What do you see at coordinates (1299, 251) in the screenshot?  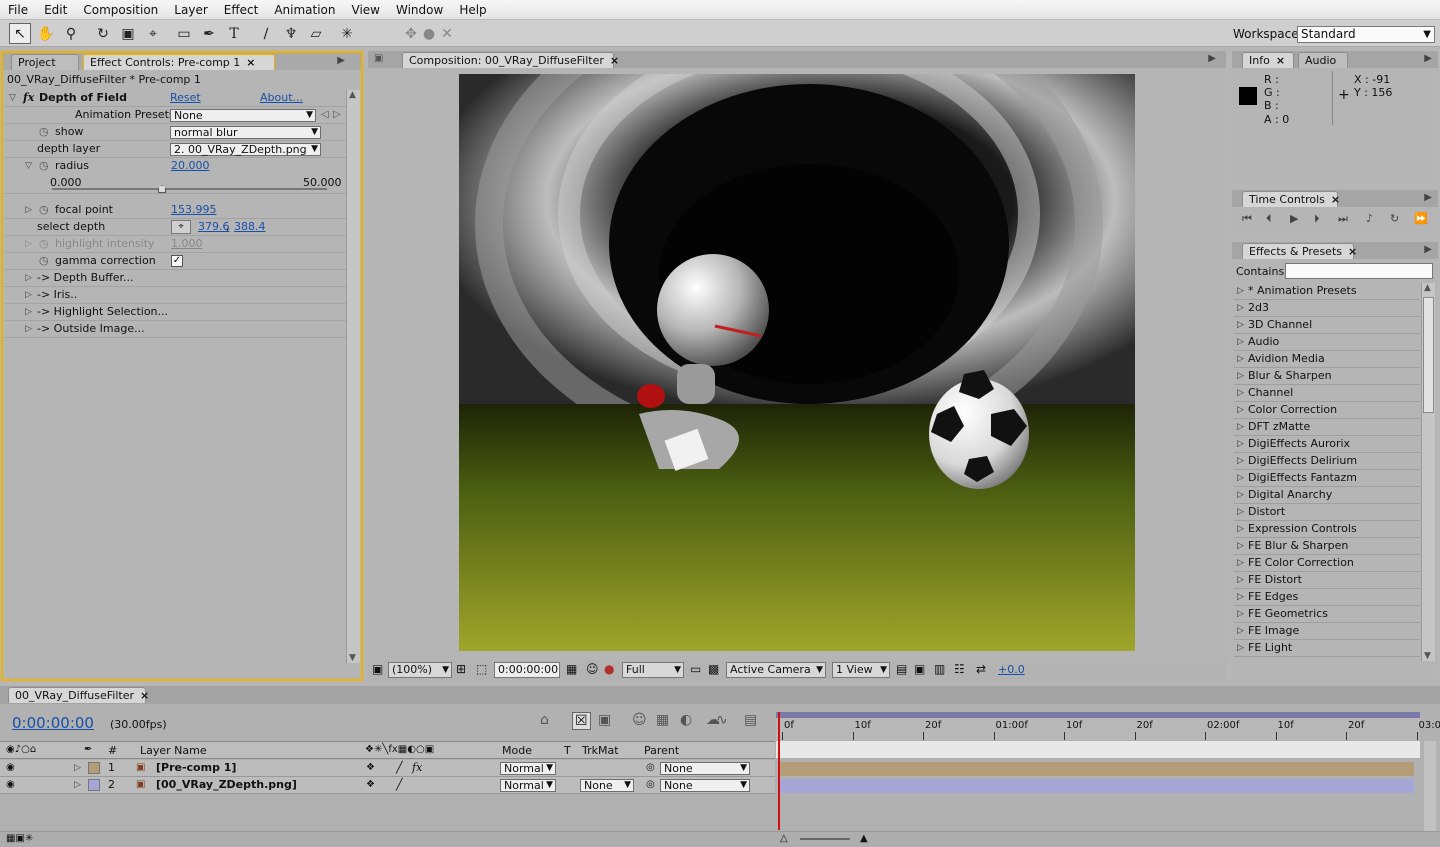 I see `tab-effects-presets: Effects & Presets ×` at bounding box center [1299, 251].